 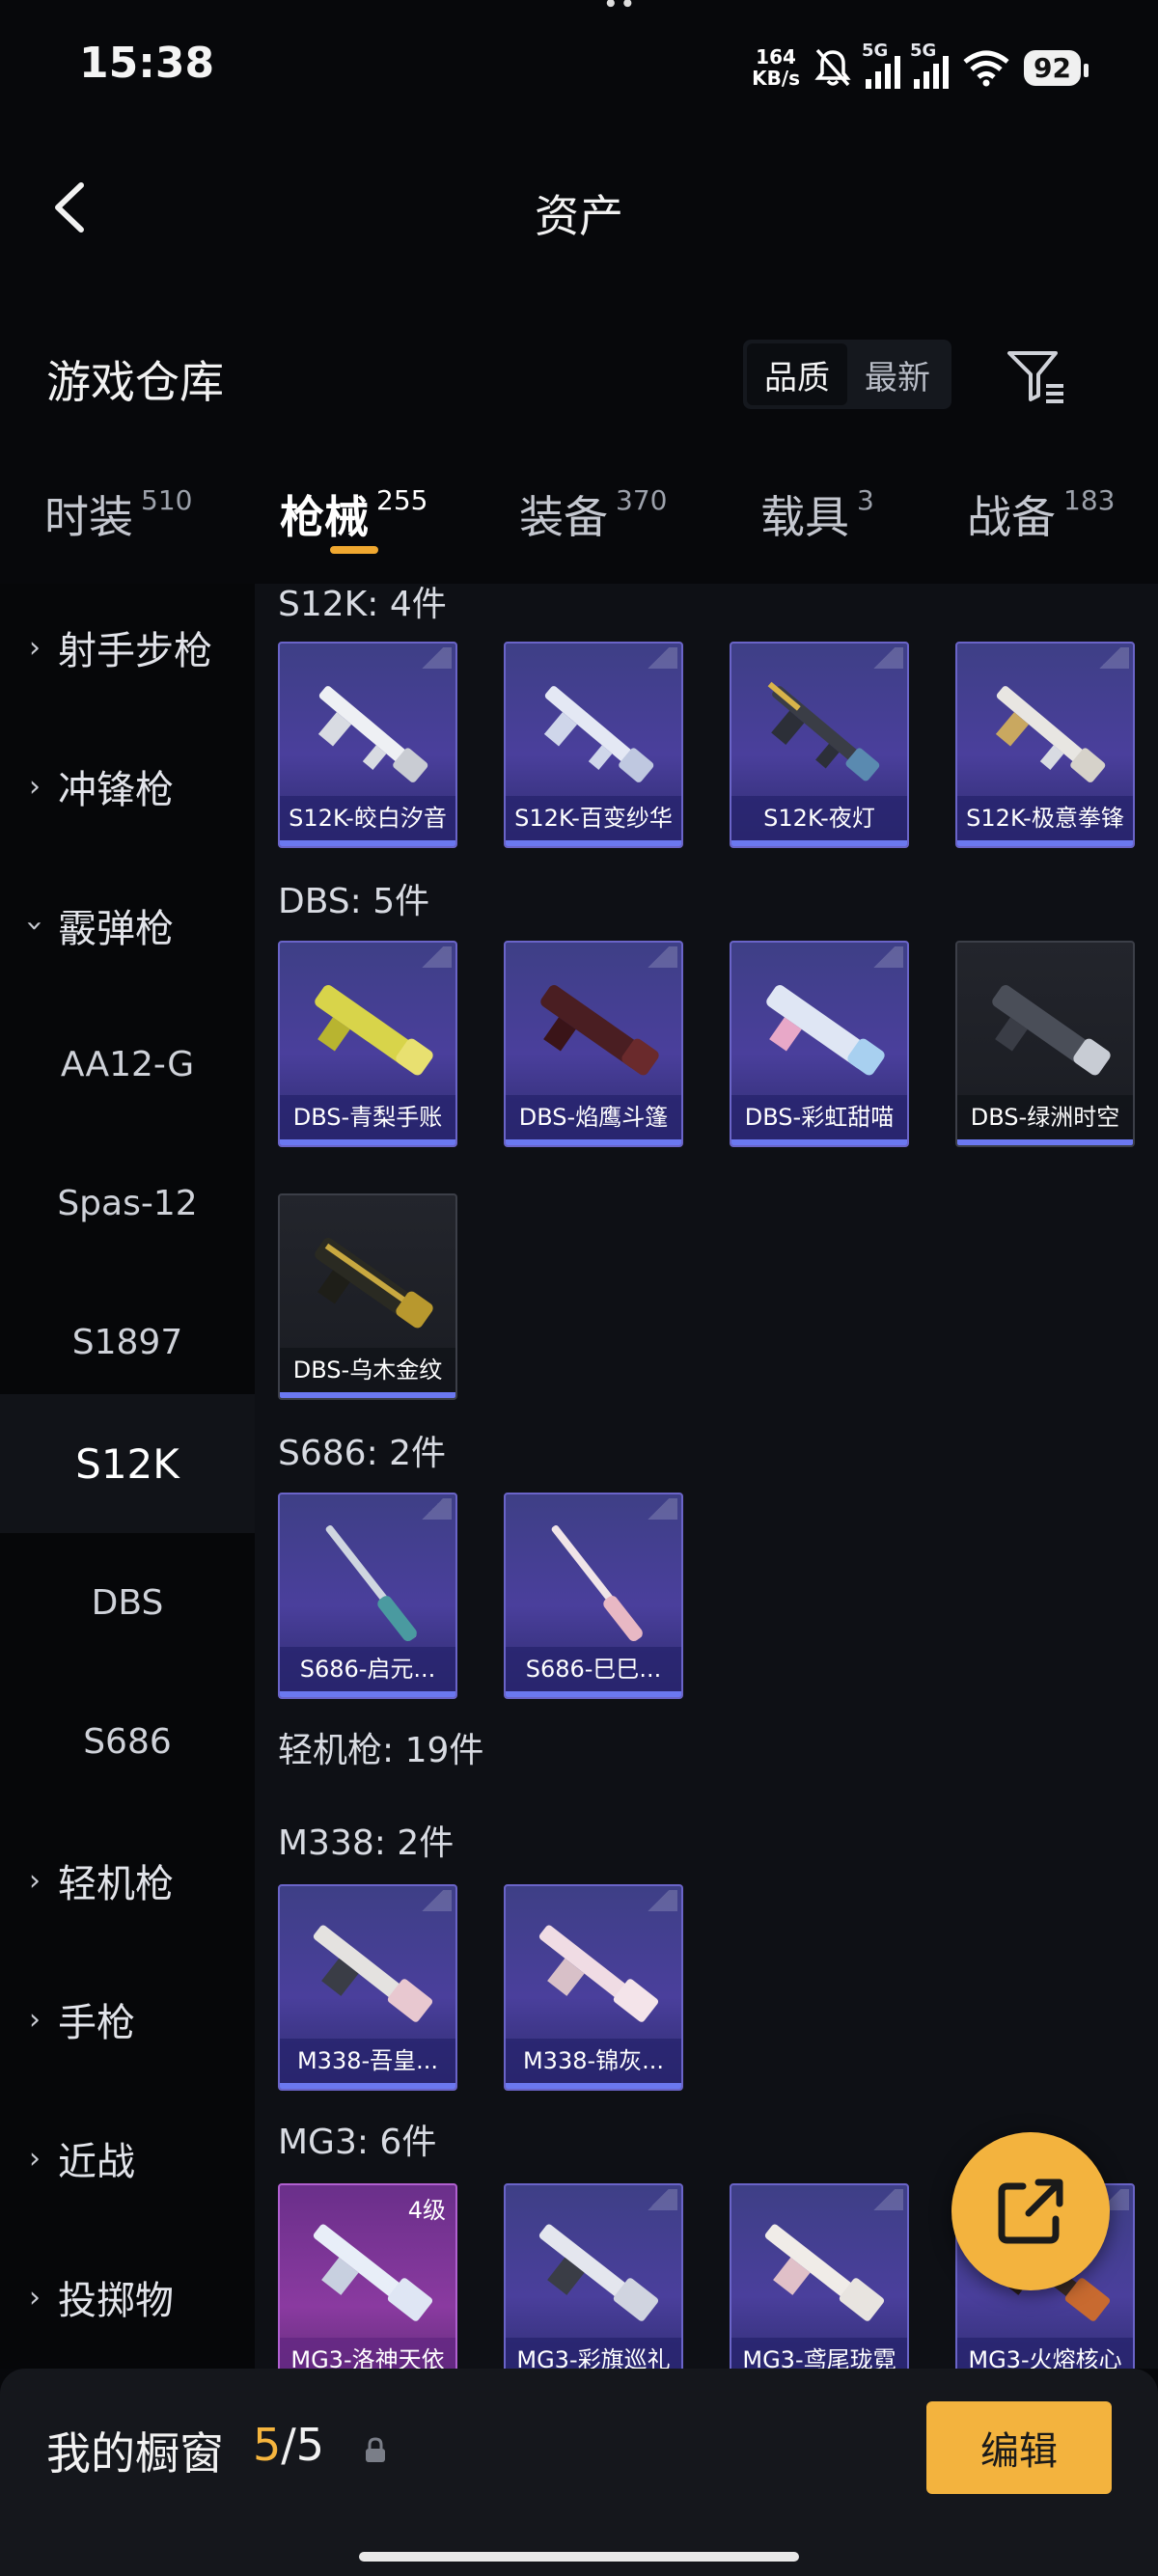 I want to click on tab-fashion: 时装 510, so click(x=118, y=514).